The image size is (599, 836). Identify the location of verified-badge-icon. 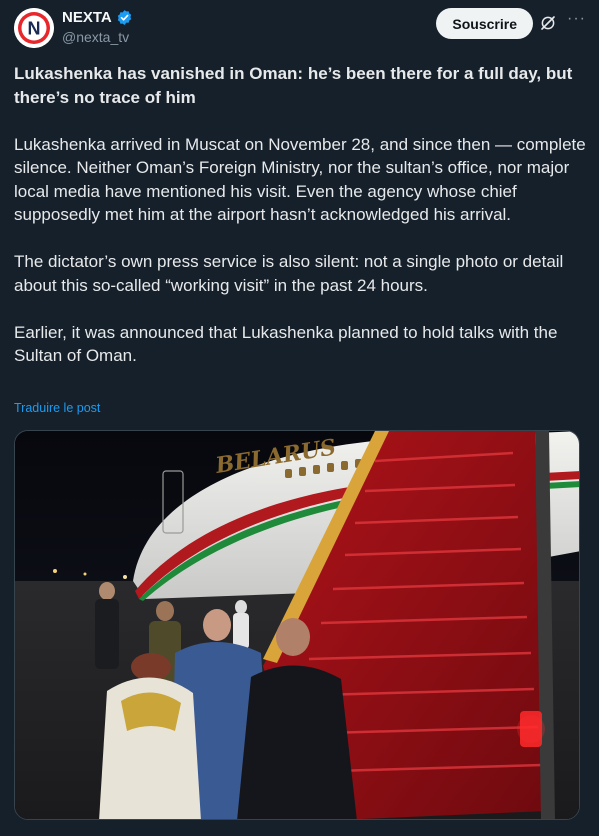
(124, 17).